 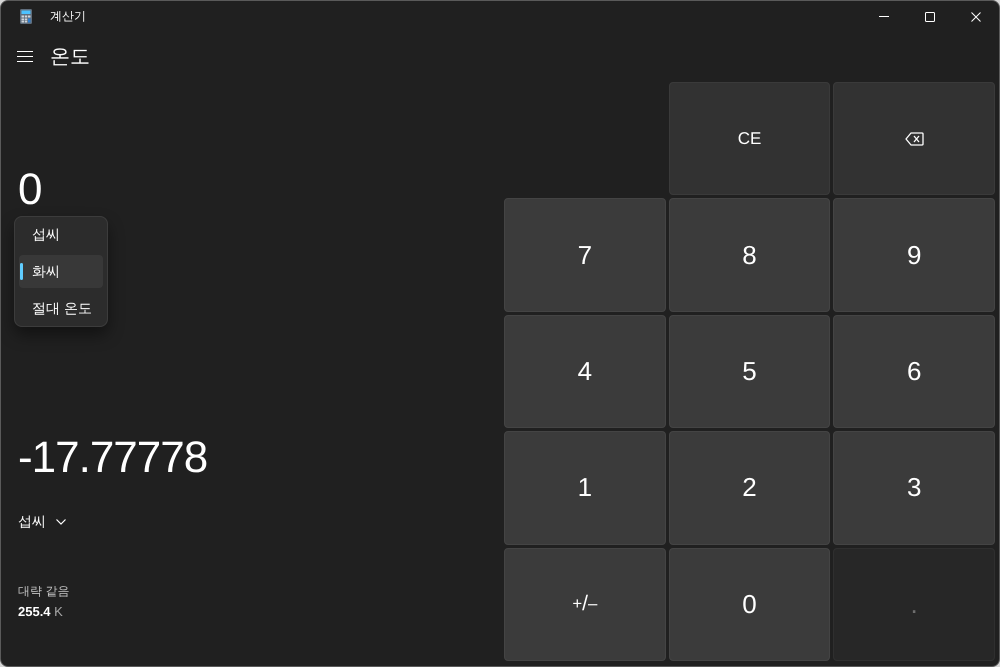 I want to click on digit-button: 8, so click(x=749, y=255).